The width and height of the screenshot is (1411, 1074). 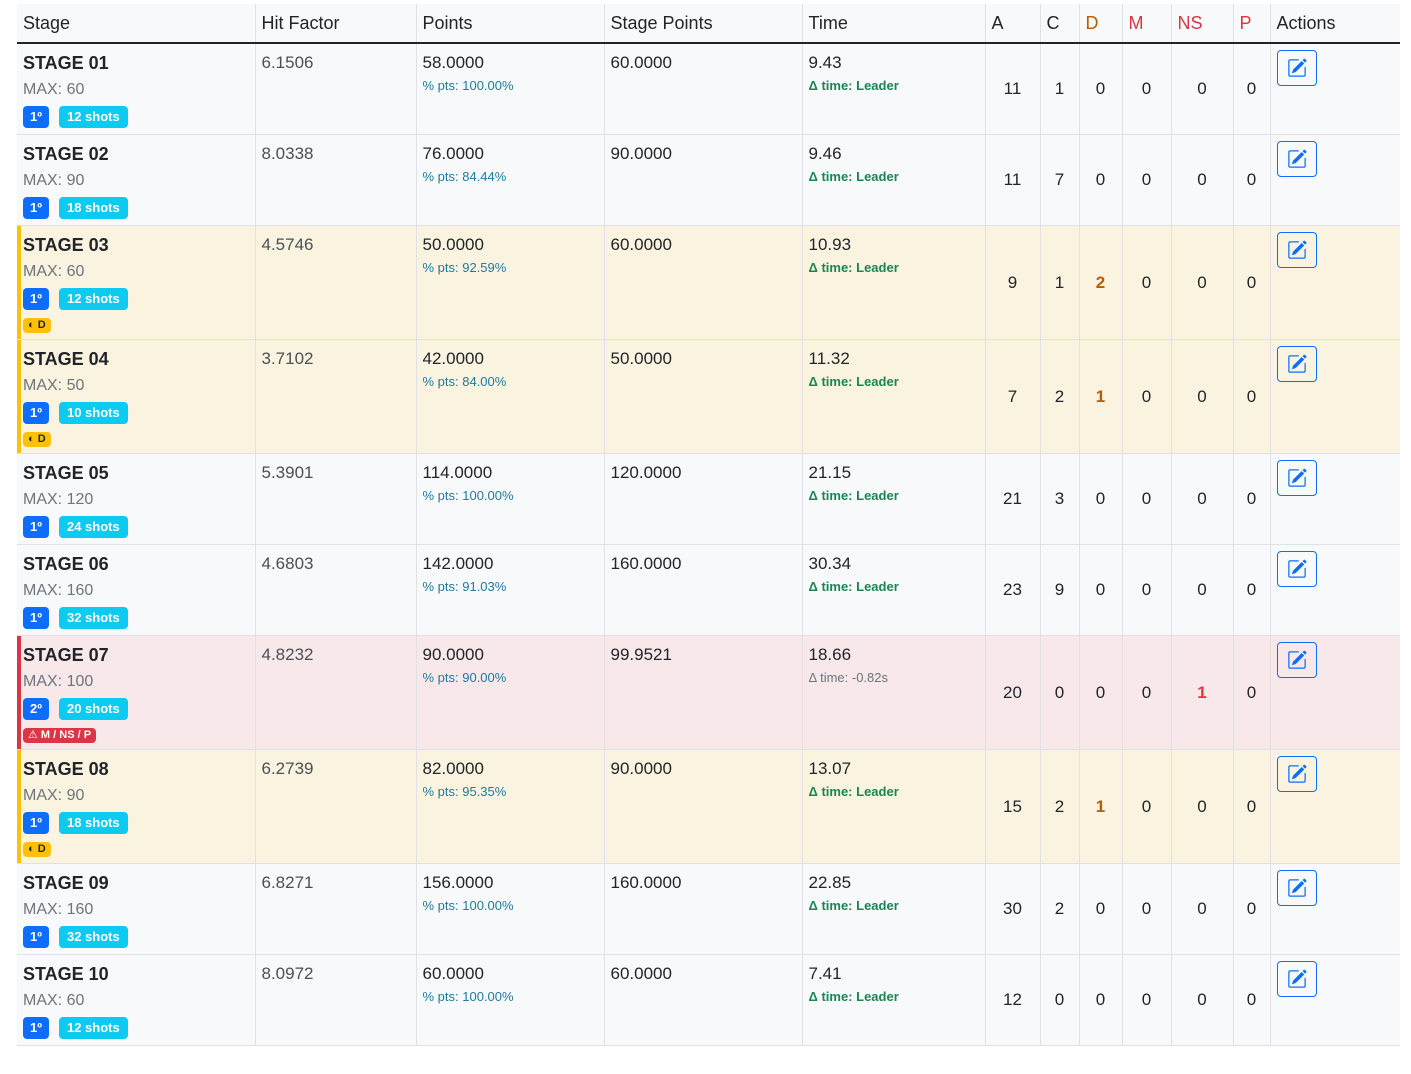 What do you see at coordinates (136, 24) in the screenshot?
I see `header-stage: Stage` at bounding box center [136, 24].